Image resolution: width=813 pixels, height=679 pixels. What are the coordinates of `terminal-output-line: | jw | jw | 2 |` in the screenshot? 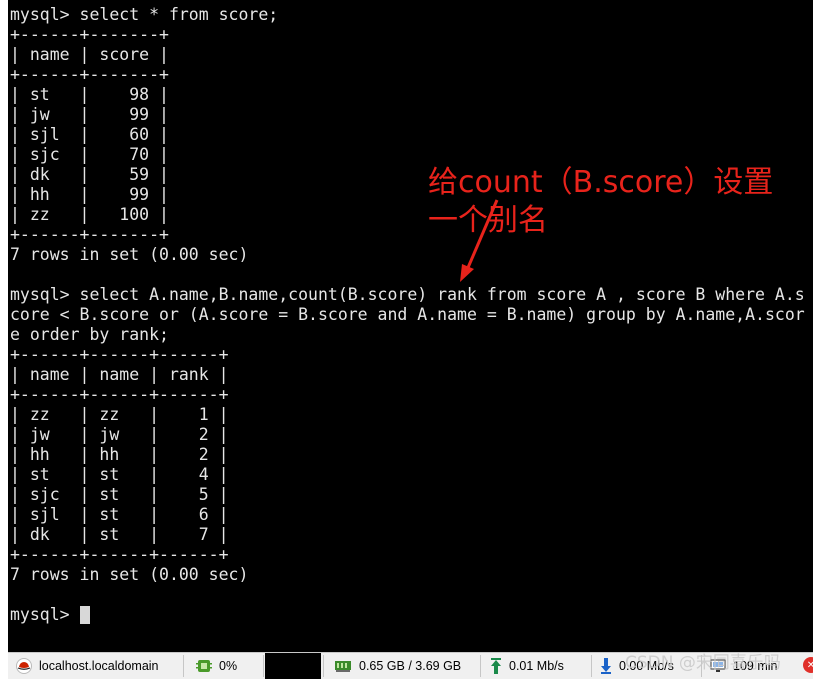 It's located at (119, 434).